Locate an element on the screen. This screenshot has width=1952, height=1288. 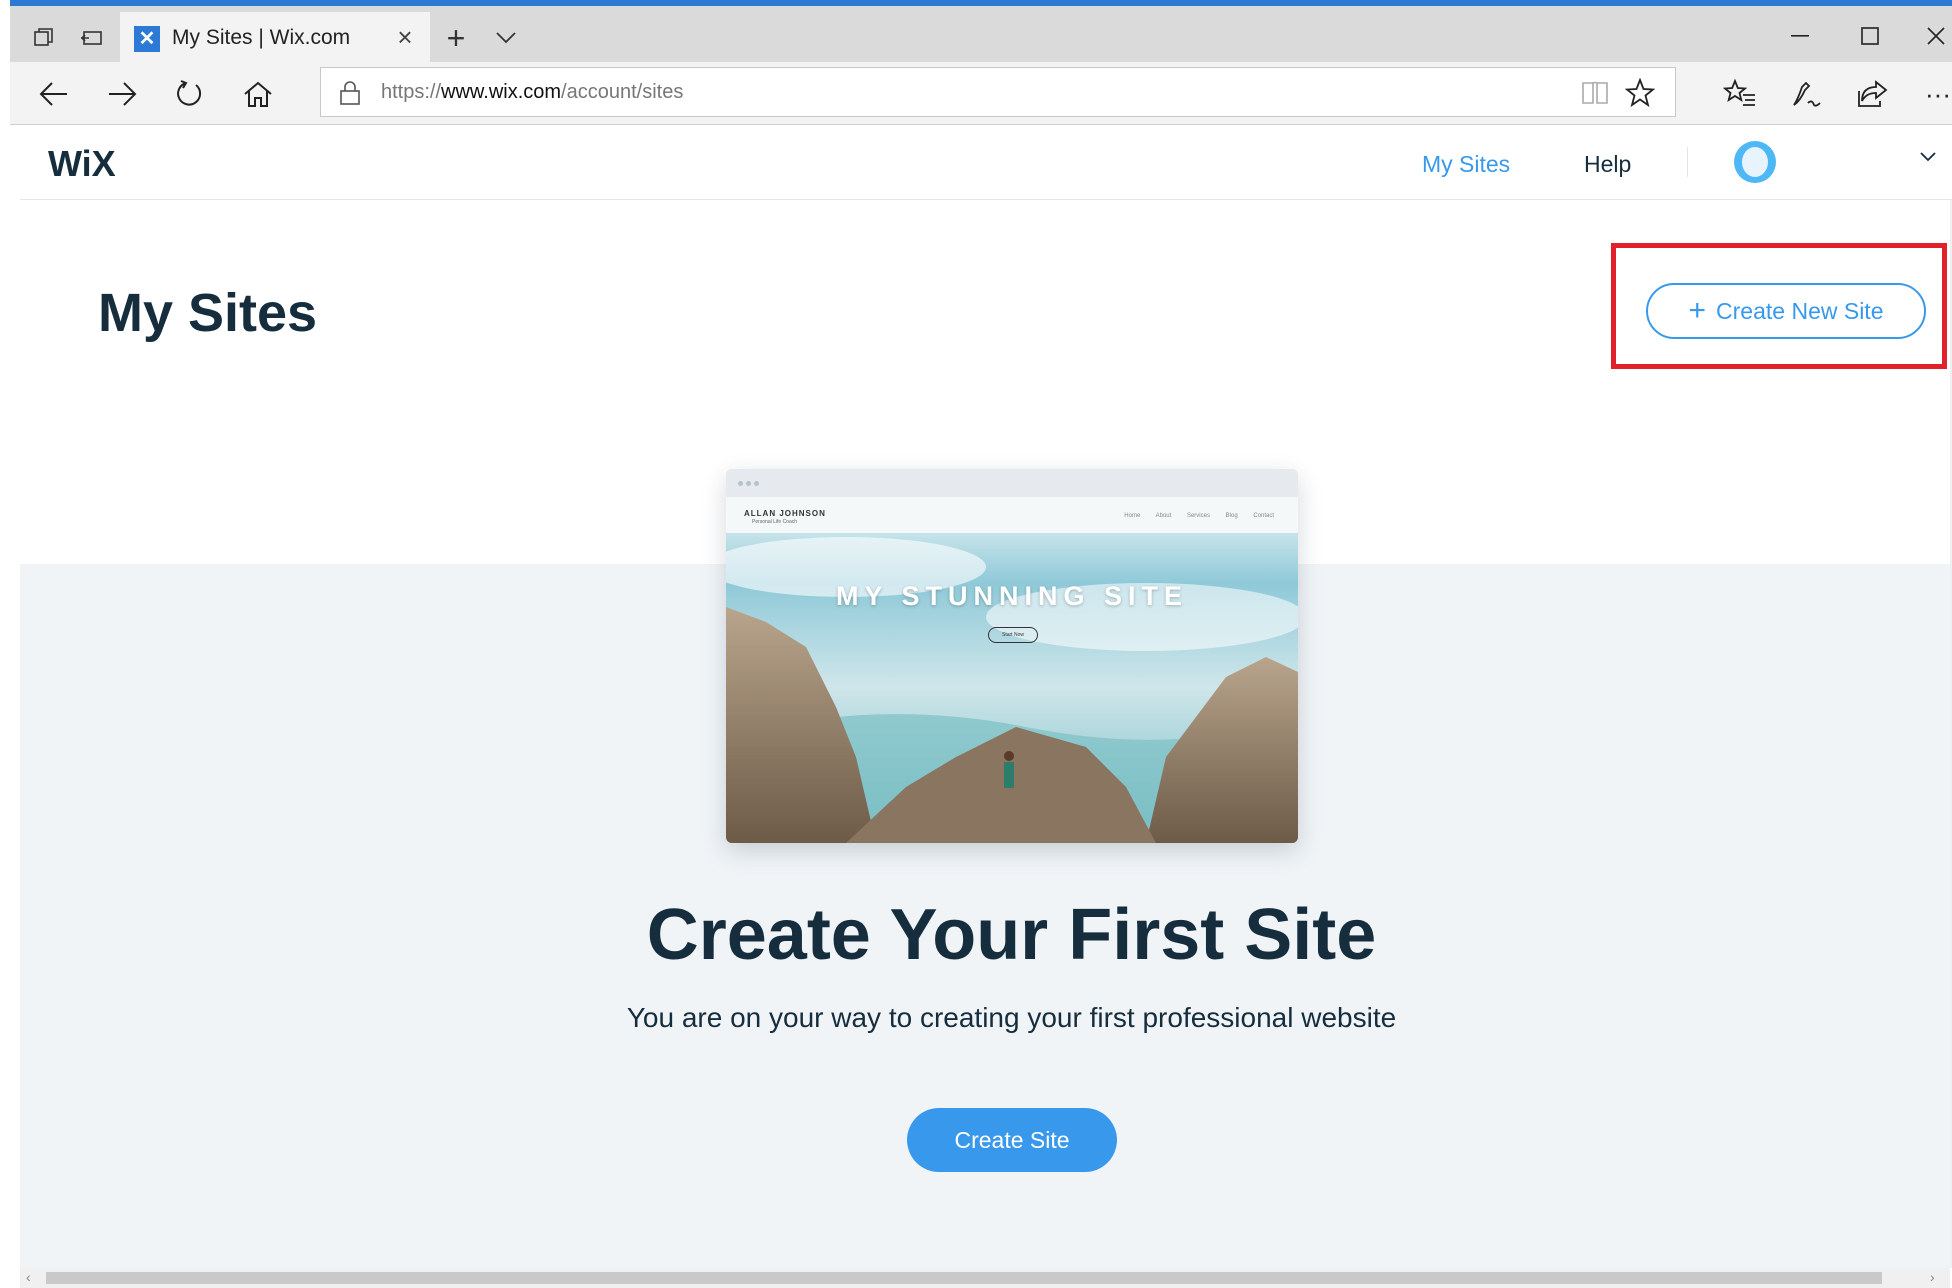
reading-view-icon is located at coordinates (1595, 95).